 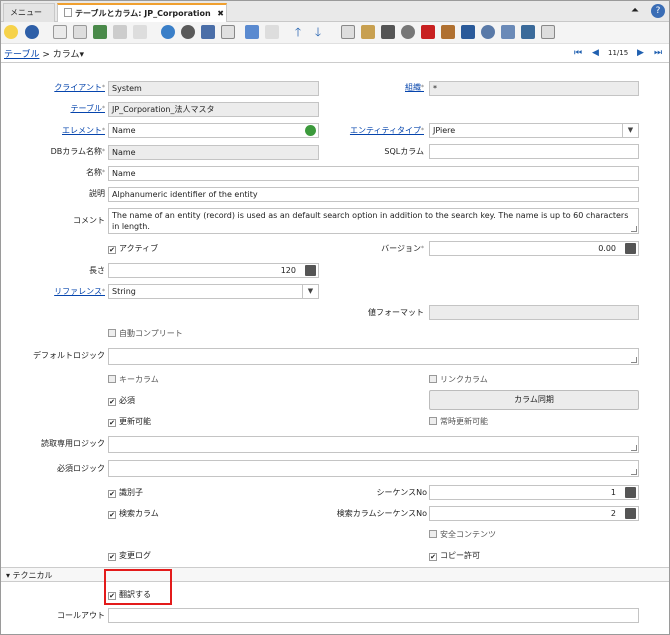 I want to click on last-record-icon: ⏭, so click(x=659, y=53).